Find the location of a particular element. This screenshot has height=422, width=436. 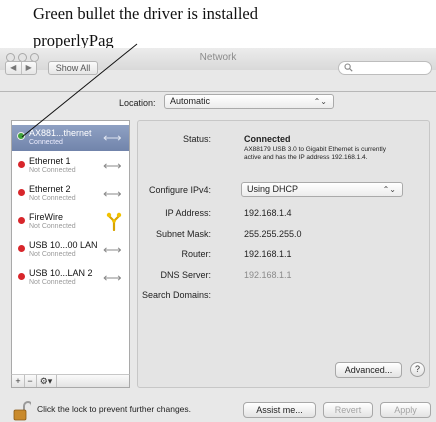

service-name: USB 10...00 LAN is located at coordinates (63, 245).